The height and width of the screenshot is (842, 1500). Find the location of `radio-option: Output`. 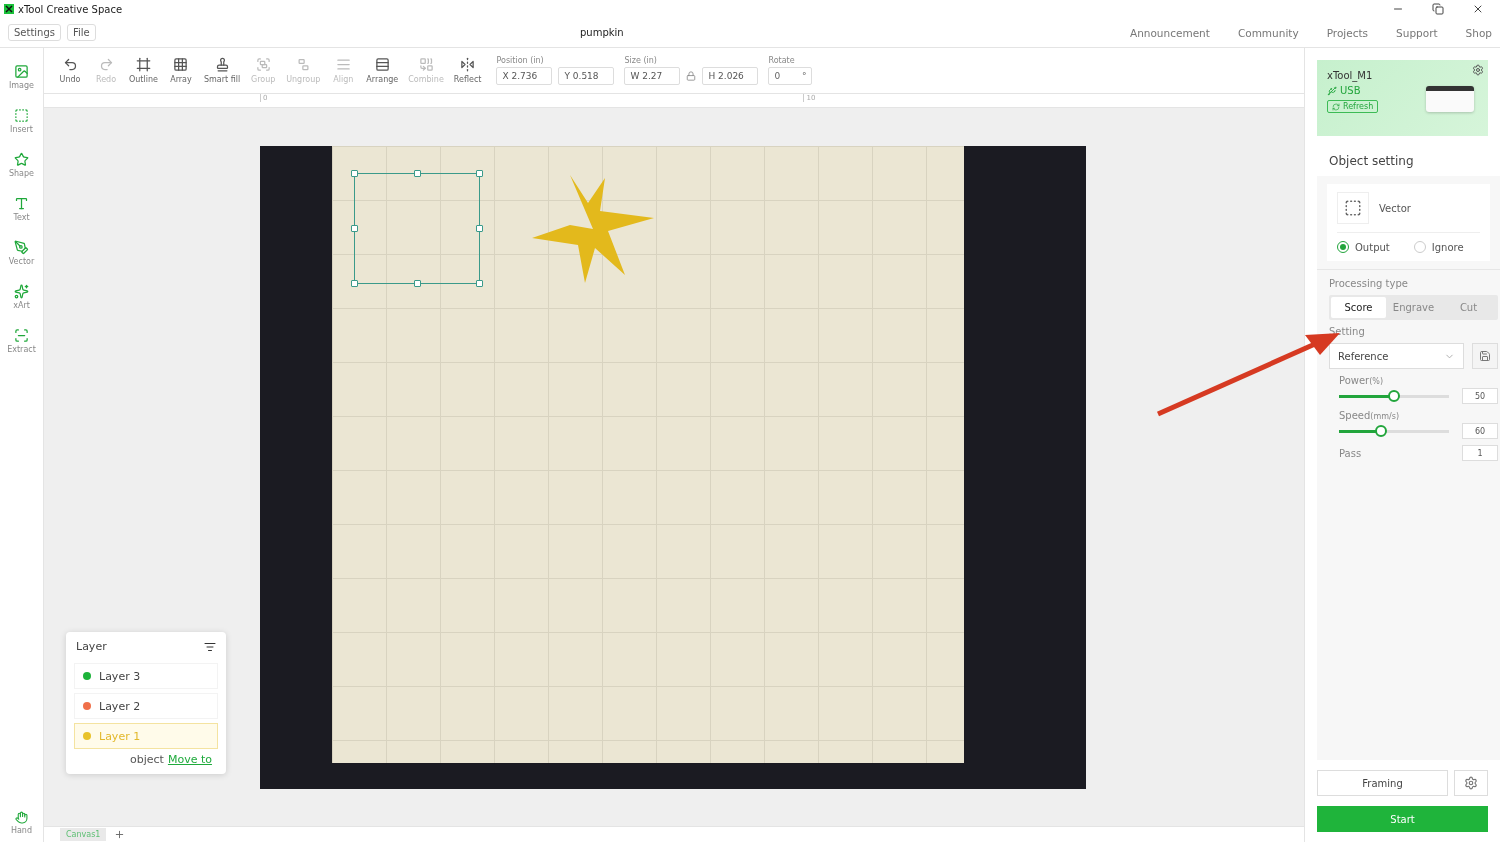

radio-option: Output is located at coordinates (1363, 247).